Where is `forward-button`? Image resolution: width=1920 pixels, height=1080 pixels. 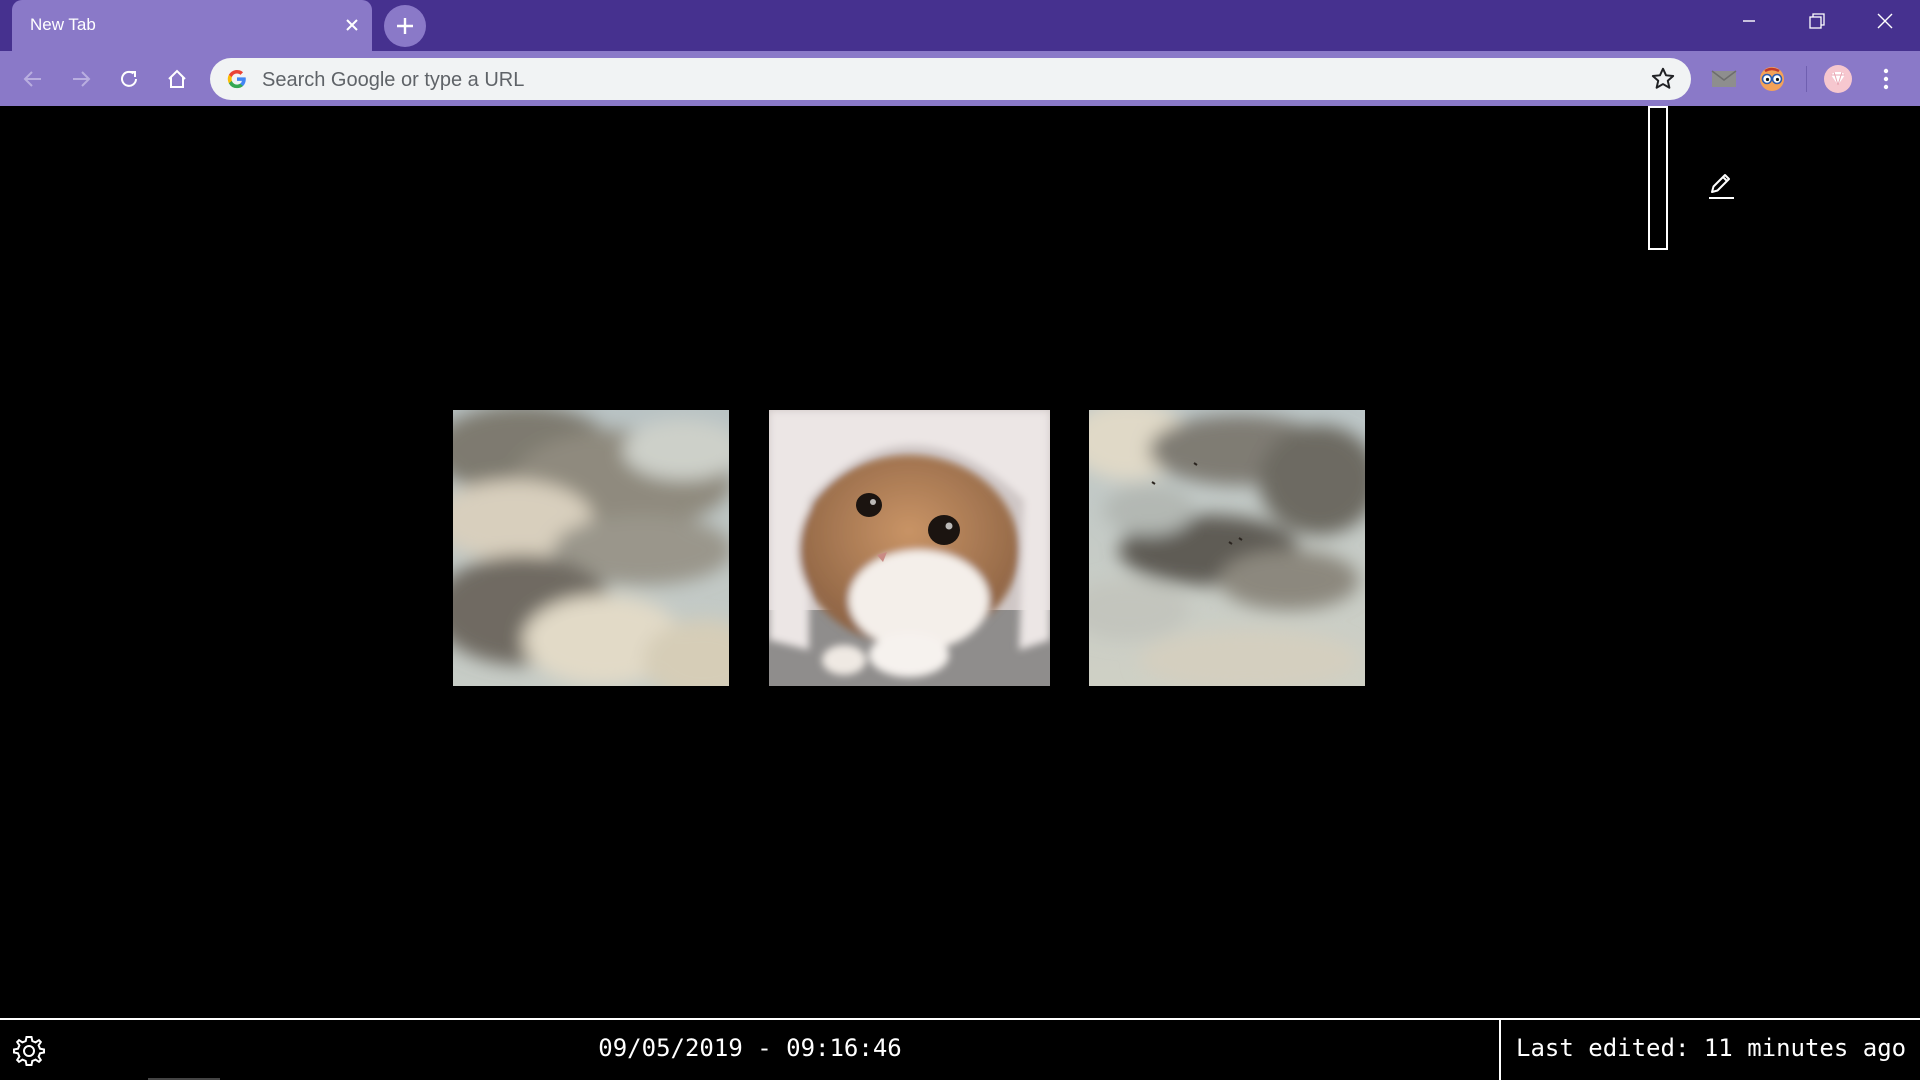
forward-button is located at coordinates (81, 79).